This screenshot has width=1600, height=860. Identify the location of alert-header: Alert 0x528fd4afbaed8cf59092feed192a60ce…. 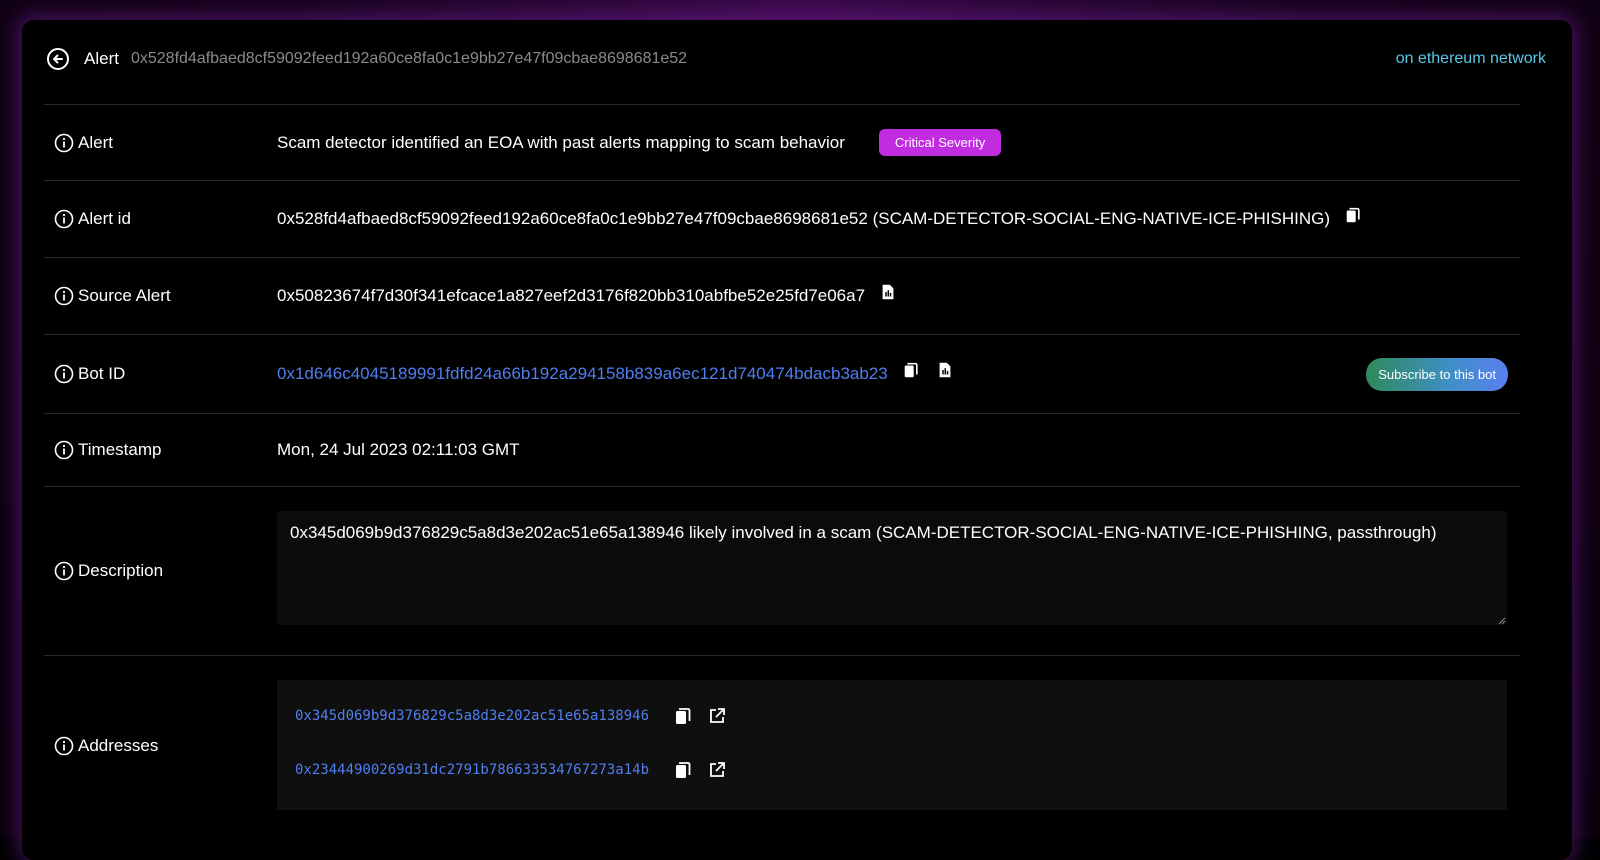
(796, 59).